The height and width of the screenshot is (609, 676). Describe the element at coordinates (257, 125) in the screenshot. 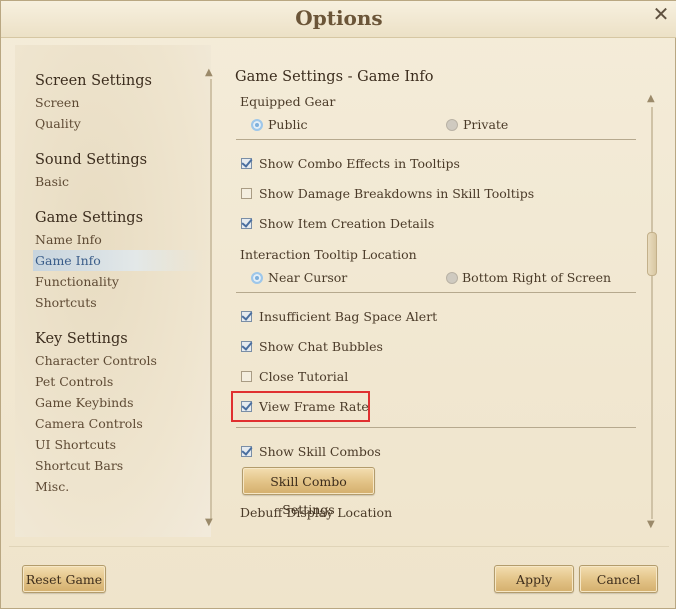

I see `radio-public` at that location.